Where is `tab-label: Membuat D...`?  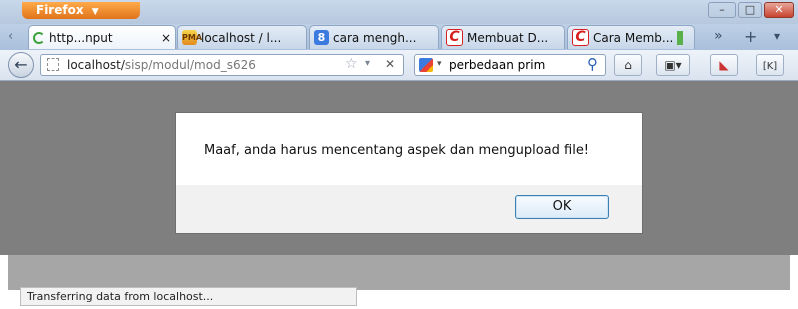 tab-label: Membuat D... is located at coordinates (508, 37).